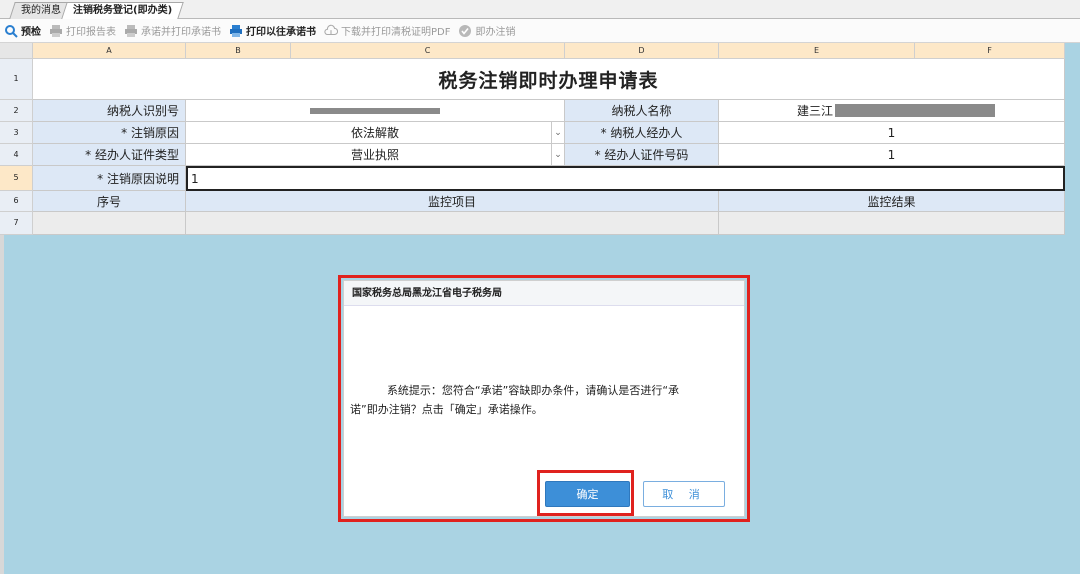 Image resolution: width=1080 pixels, height=574 pixels. Describe the element at coordinates (238, 51) in the screenshot. I see `column-header-b: B` at that location.